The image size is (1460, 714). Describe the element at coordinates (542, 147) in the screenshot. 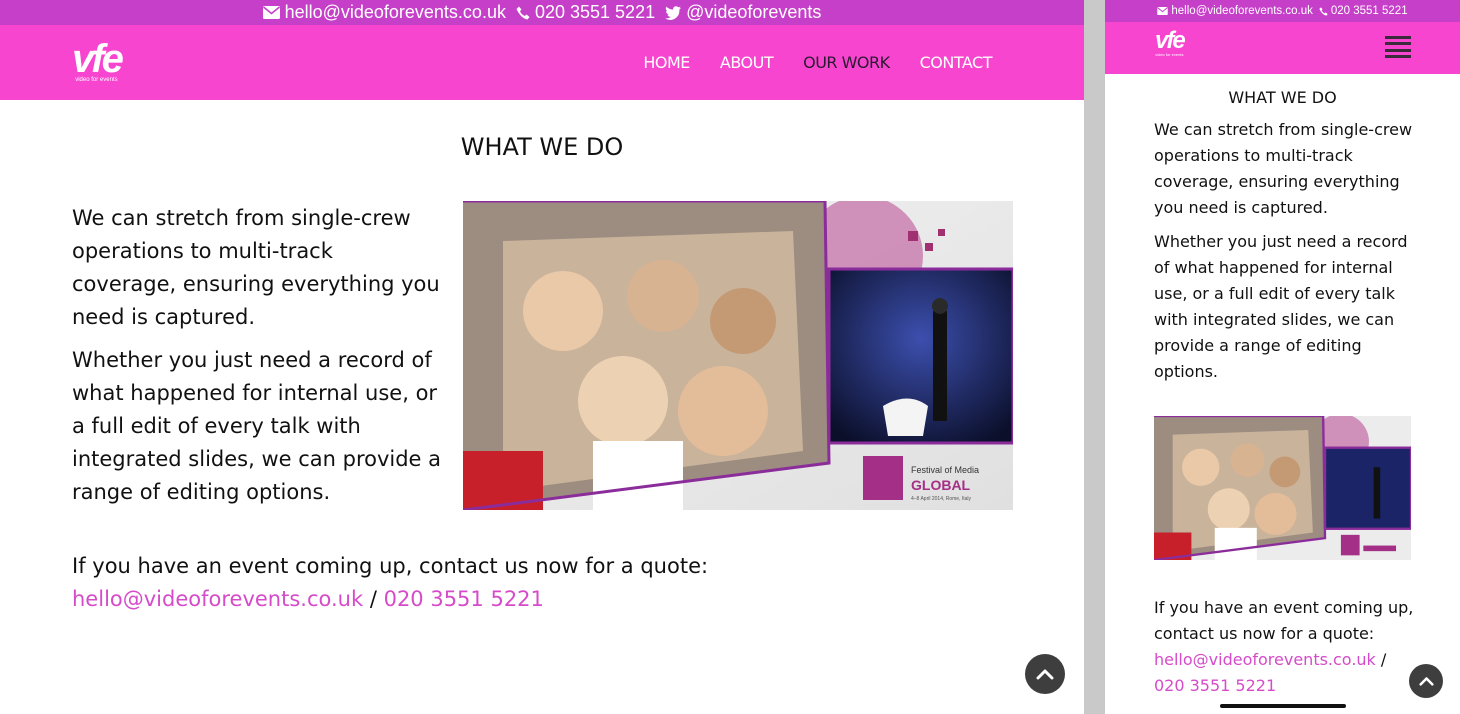

I see `page-title: WHAT WE DO` at that location.